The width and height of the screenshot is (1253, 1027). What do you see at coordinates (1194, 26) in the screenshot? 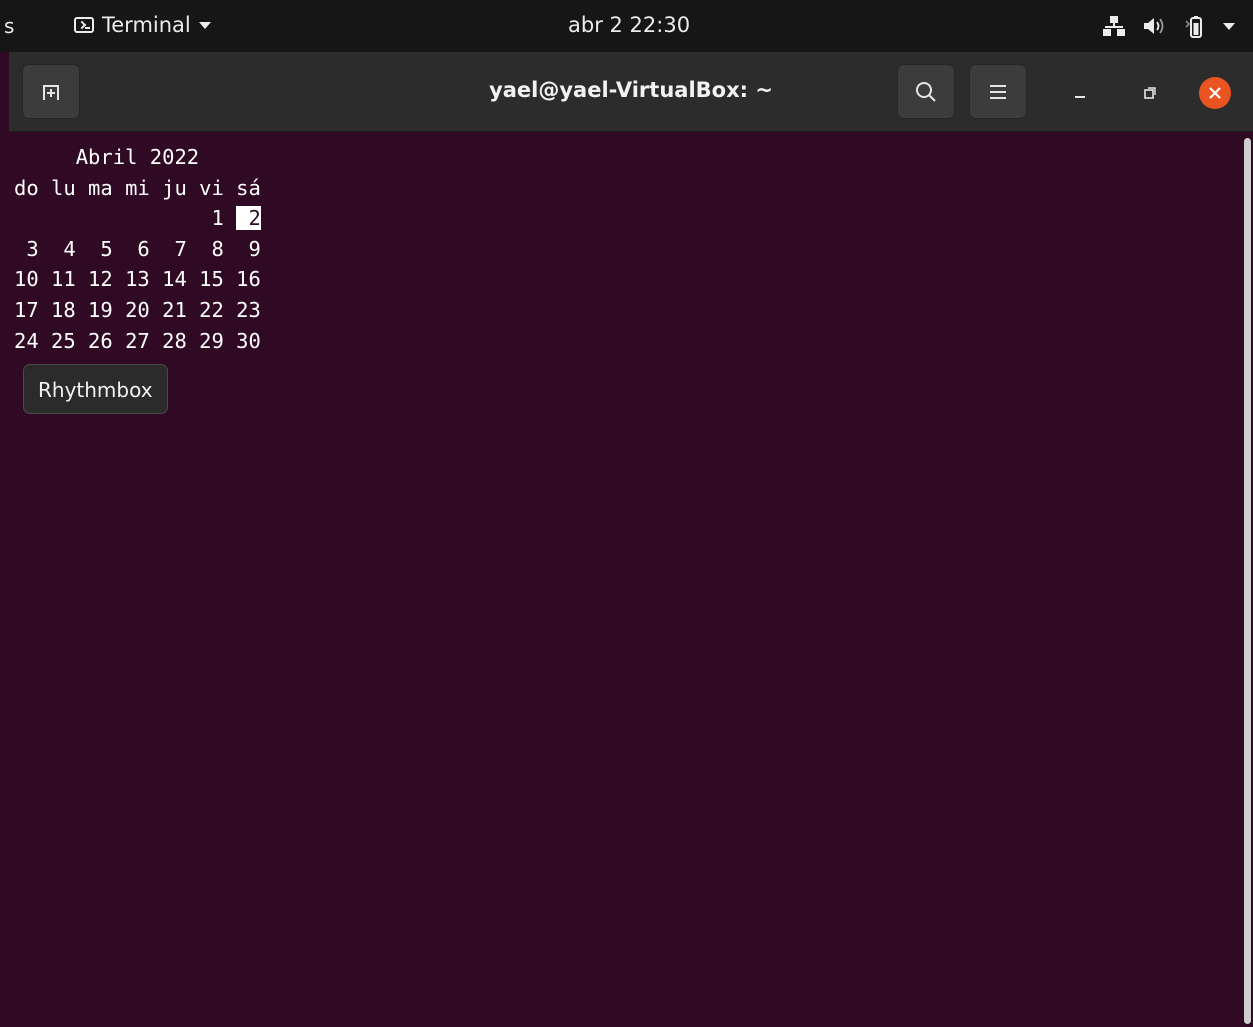
I see `battery-icon` at bounding box center [1194, 26].